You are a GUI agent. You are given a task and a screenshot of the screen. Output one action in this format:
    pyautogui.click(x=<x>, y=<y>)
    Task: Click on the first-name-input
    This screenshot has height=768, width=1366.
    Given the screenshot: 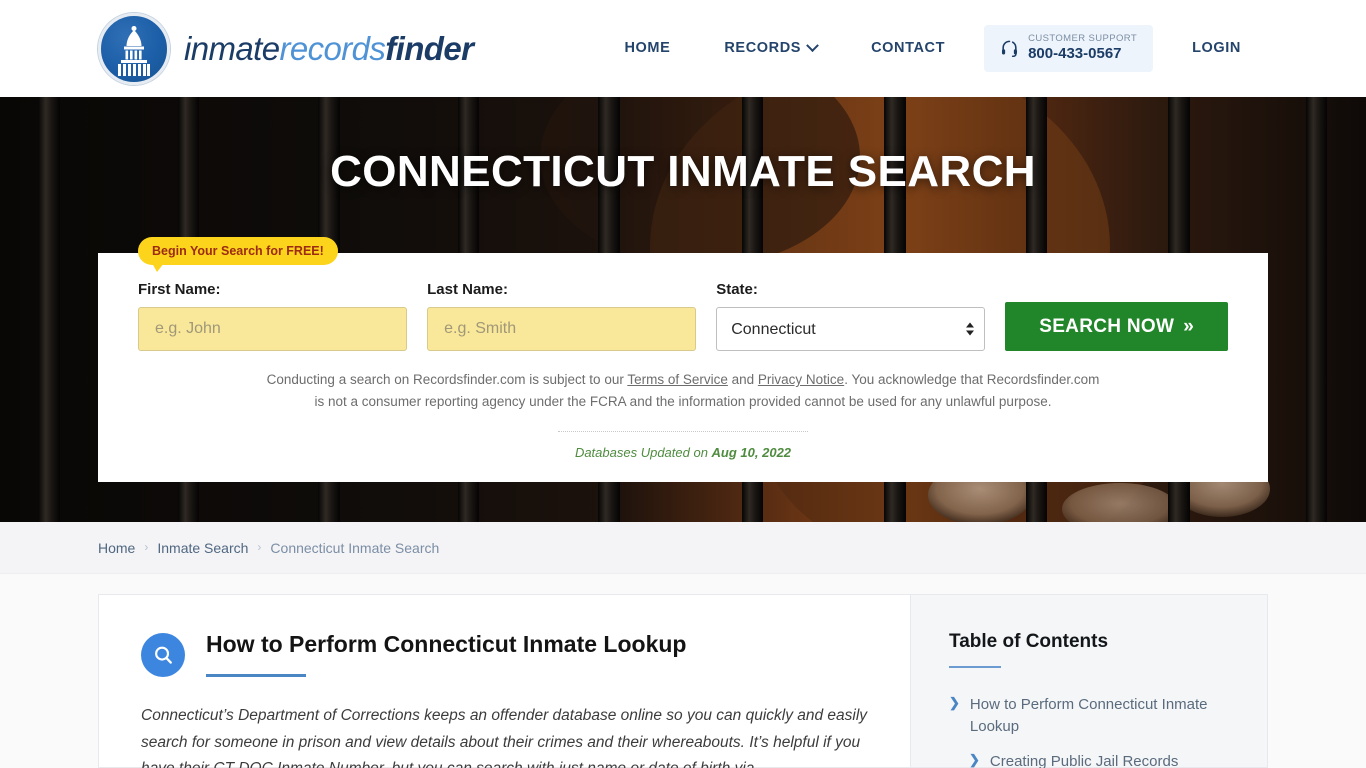 What is the action you would take?
    pyautogui.click(x=273, y=329)
    